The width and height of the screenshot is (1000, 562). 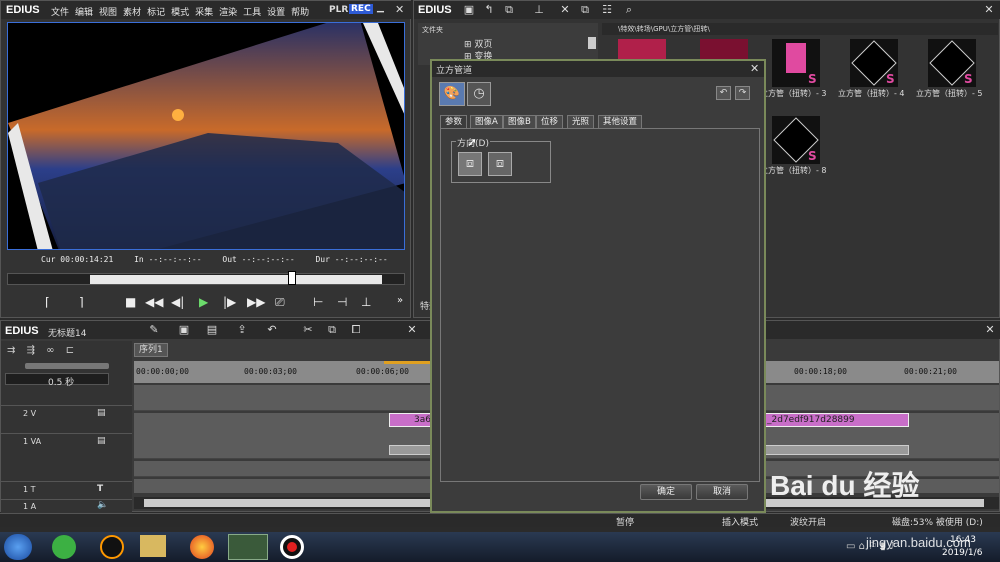 What do you see at coordinates (112, 547) in the screenshot?
I see `taskbar-app-qq` at bounding box center [112, 547].